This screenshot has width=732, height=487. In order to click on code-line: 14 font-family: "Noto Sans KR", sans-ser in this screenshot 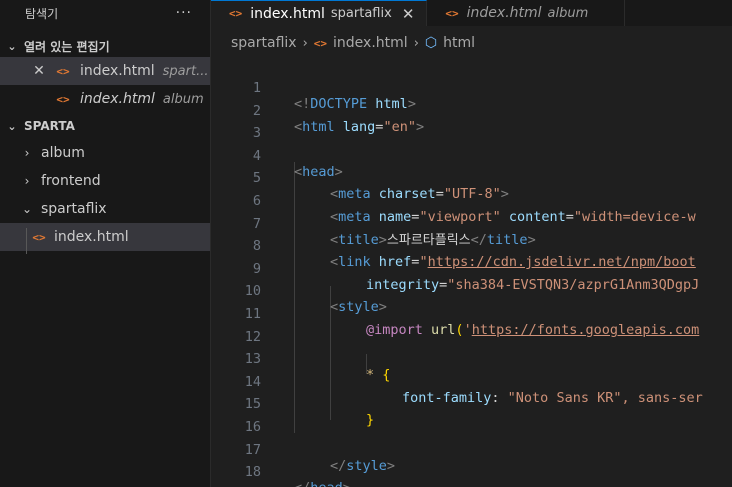, I will do `click(471, 380)`.